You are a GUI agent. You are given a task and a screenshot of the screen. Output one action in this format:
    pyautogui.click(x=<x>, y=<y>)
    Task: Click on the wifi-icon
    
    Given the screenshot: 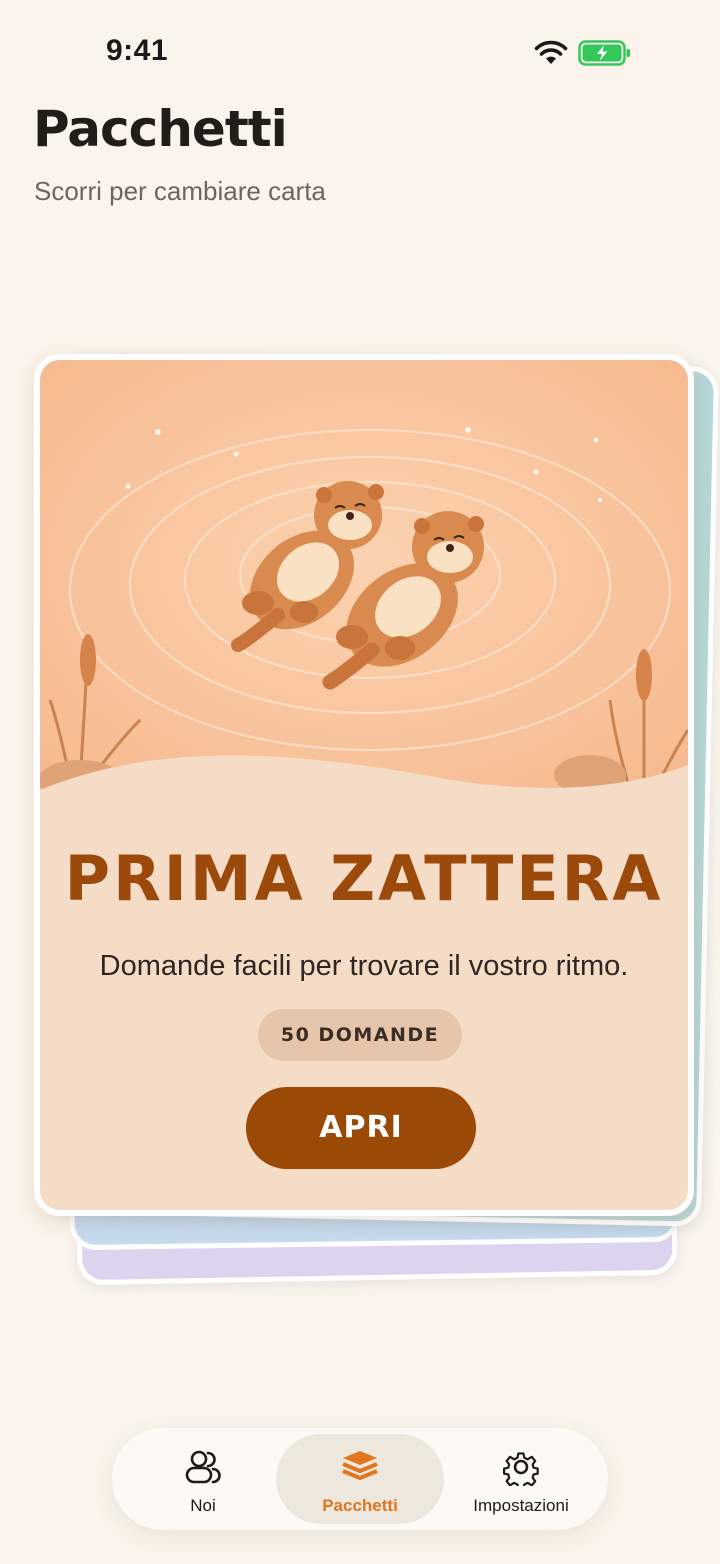 What is the action you would take?
    pyautogui.click(x=551, y=52)
    